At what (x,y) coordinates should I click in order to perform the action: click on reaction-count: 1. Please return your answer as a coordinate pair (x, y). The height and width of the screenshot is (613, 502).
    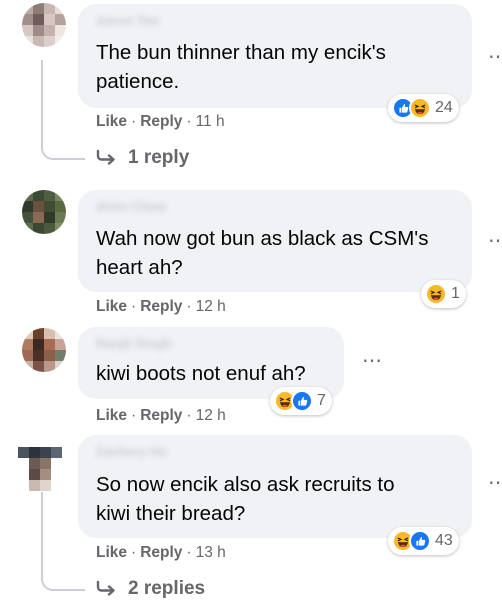
    Looking at the image, I should click on (455, 293).